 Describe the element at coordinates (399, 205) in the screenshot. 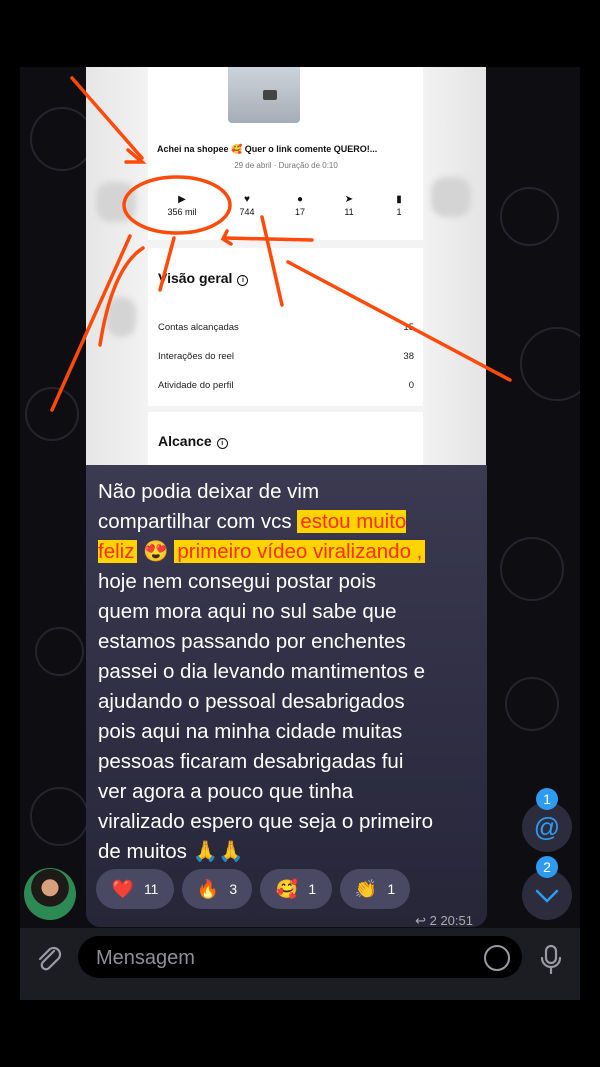

I see `metric-saves: ▮ 1` at that location.